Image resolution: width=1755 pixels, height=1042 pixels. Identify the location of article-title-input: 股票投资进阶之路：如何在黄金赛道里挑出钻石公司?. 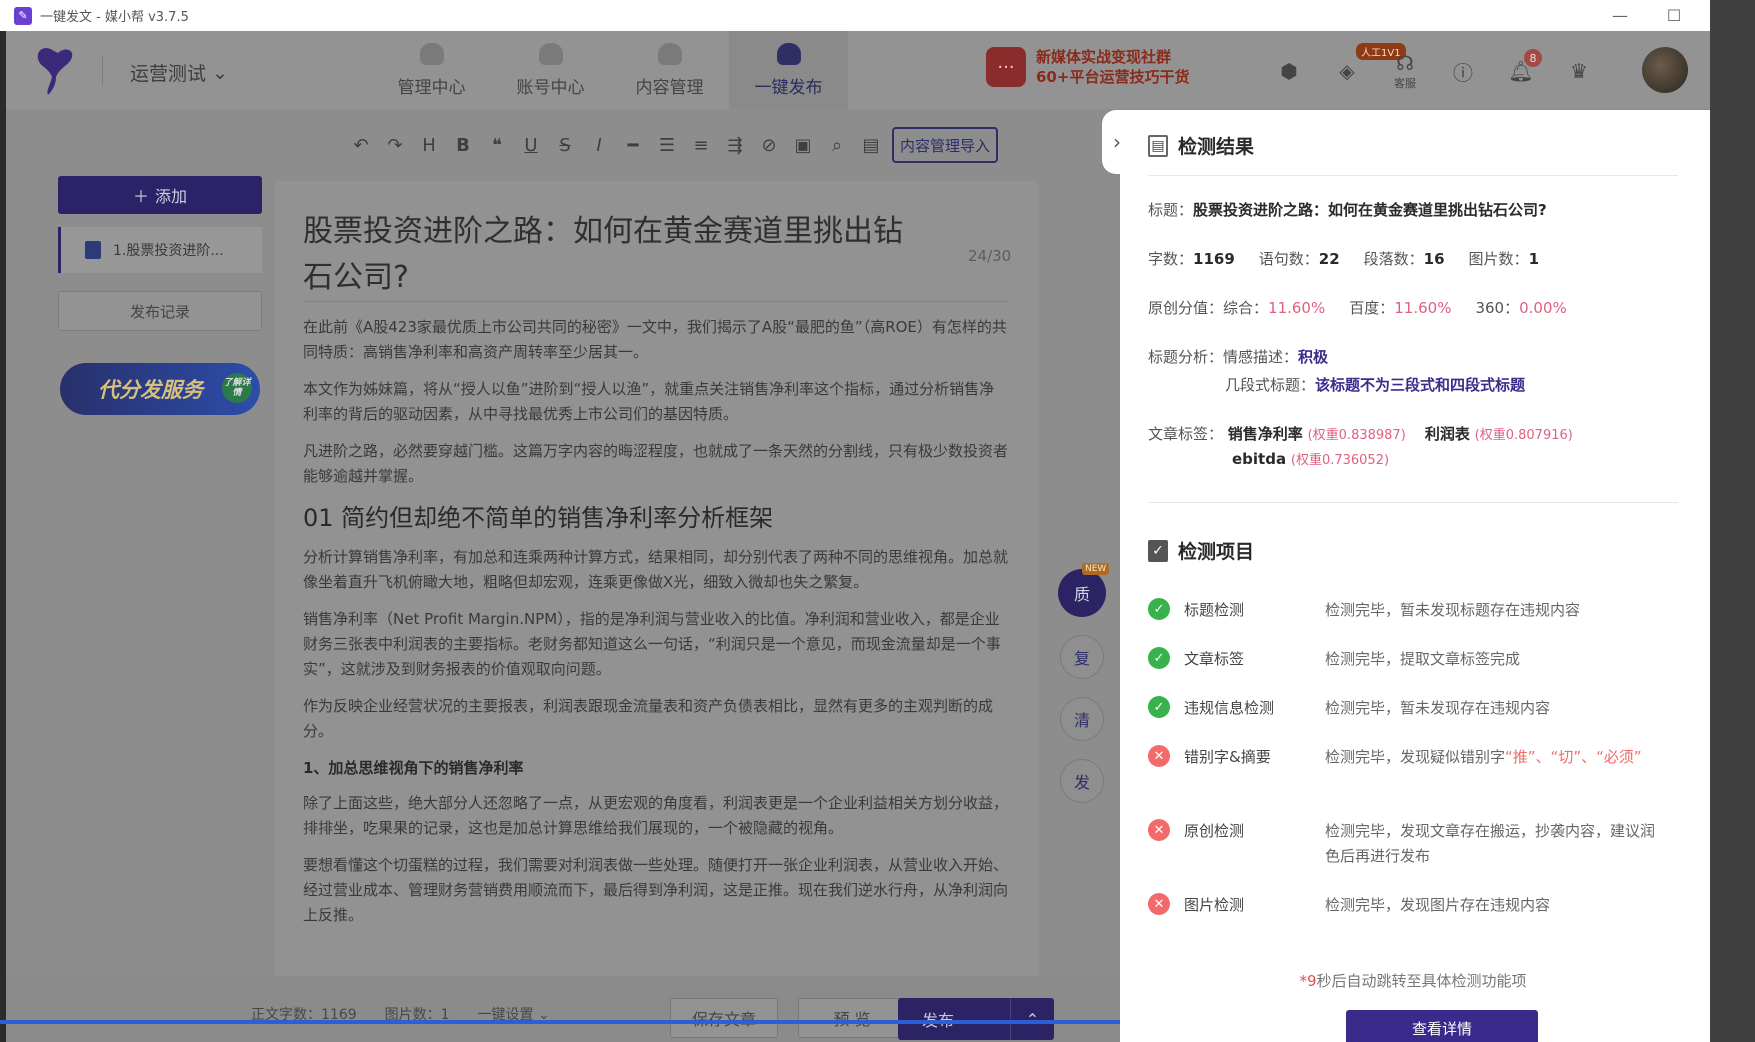
(603, 255).